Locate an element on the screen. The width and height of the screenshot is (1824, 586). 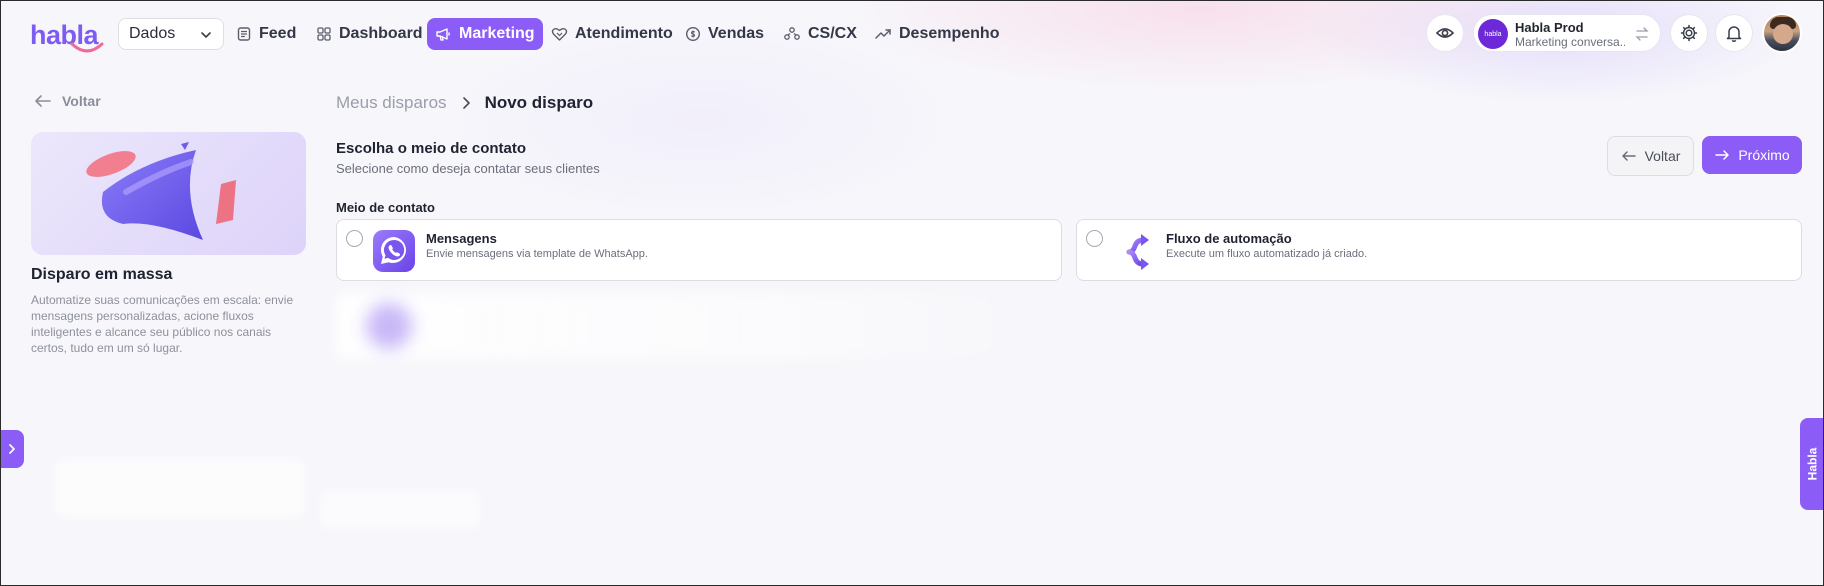
chevron-down-icon is located at coordinates (206, 35).